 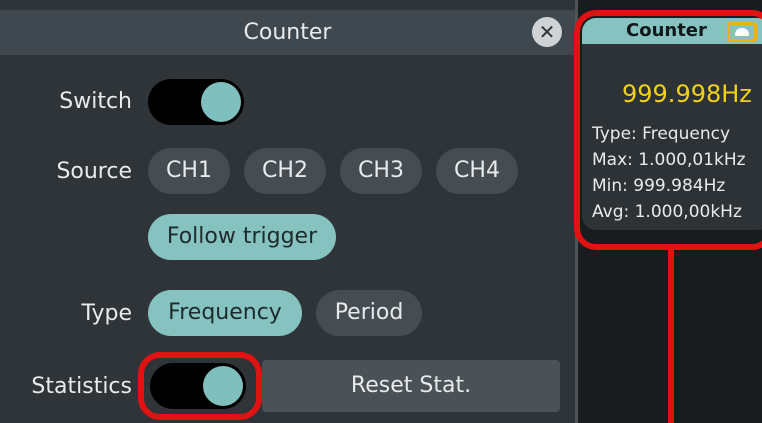 I want to click on reset-stat-button: Reset Stat., so click(x=411, y=386).